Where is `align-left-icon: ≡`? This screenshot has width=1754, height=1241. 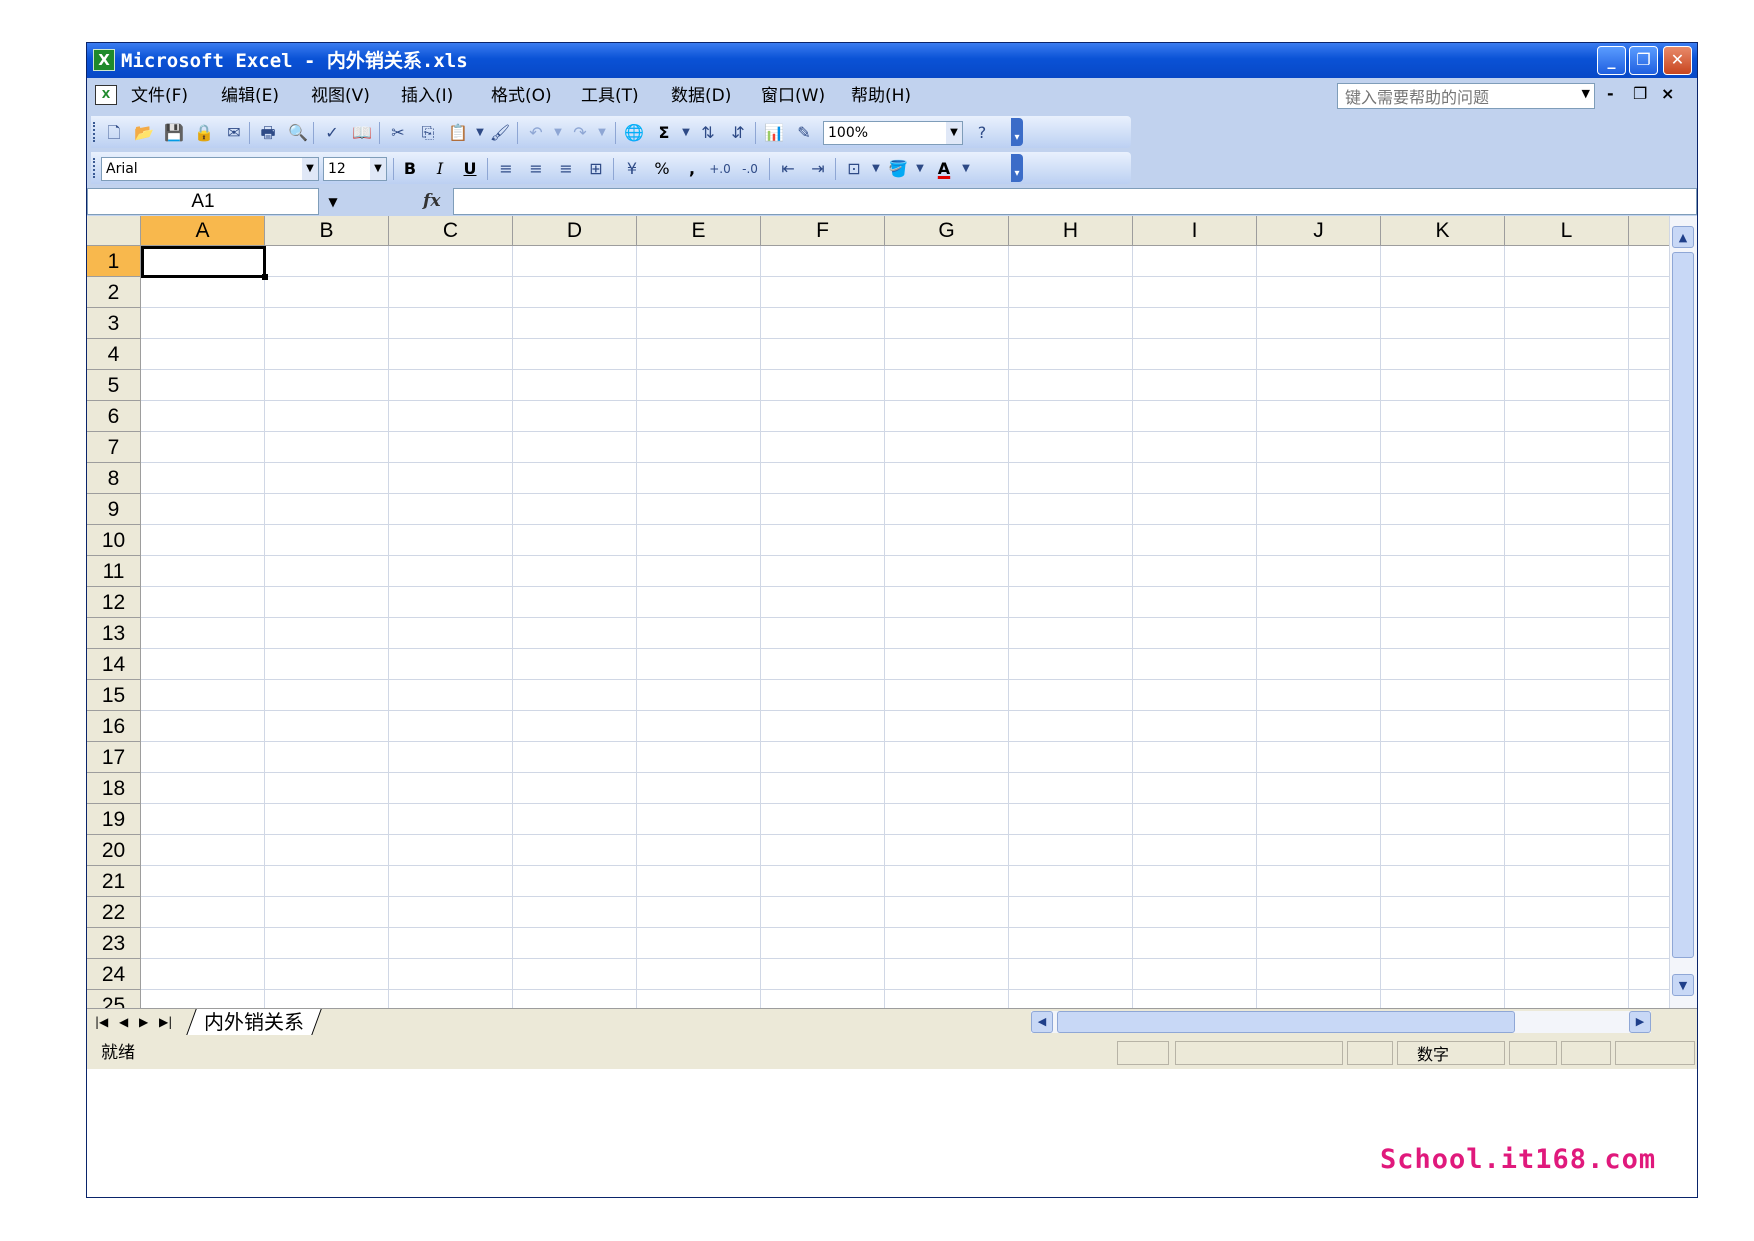 align-left-icon: ≡ is located at coordinates (506, 169).